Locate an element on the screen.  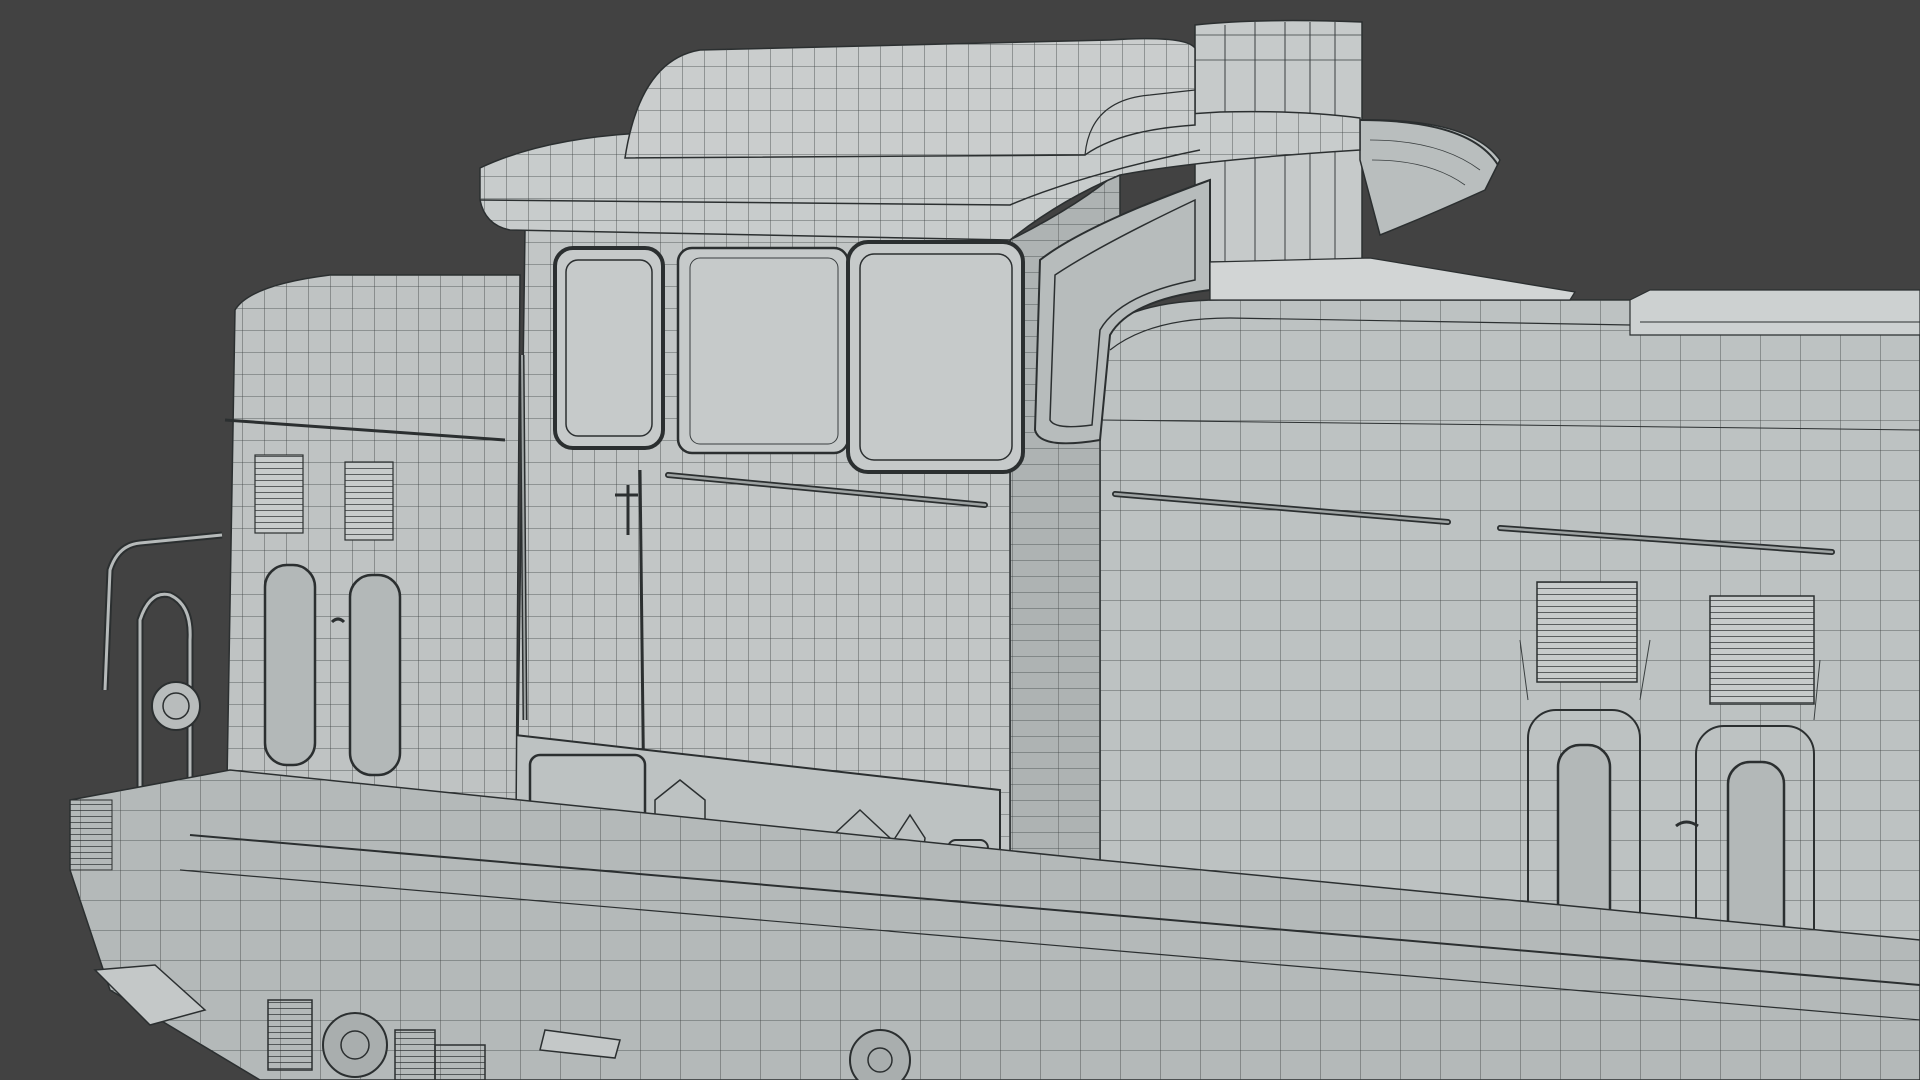
rear-roof-canopy is located at coordinates (1430, 178).